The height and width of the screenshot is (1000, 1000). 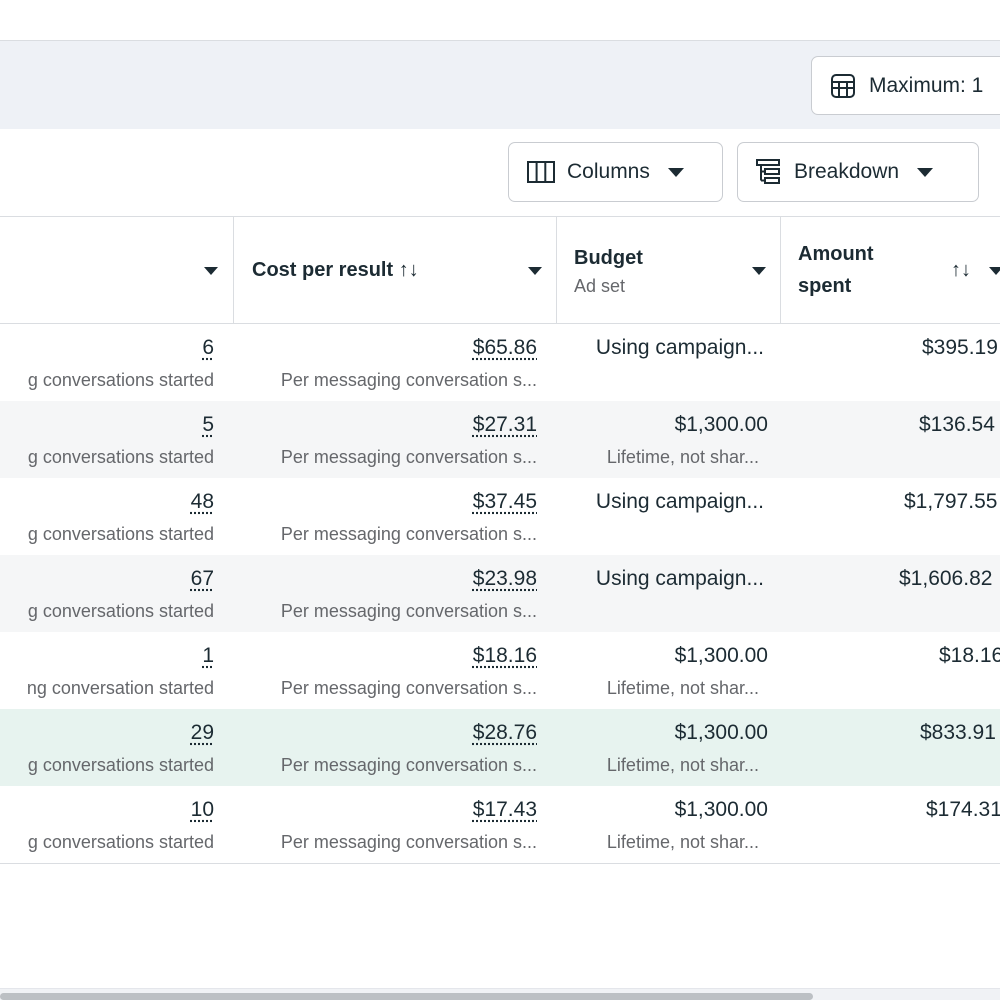 I want to click on results-label: ng conversation started, so click(x=120, y=688).